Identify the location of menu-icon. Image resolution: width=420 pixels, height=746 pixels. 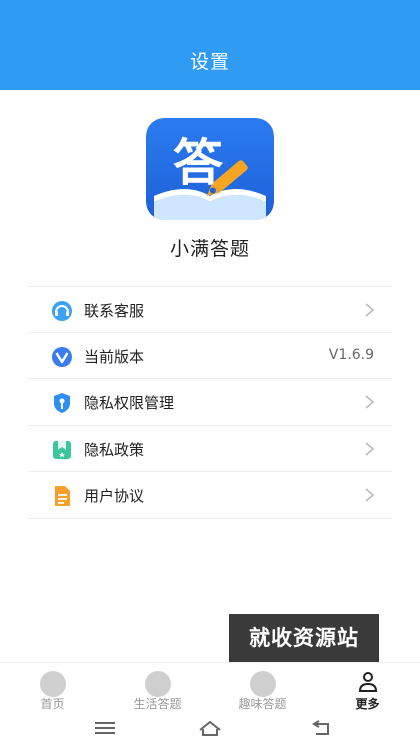
(105, 728).